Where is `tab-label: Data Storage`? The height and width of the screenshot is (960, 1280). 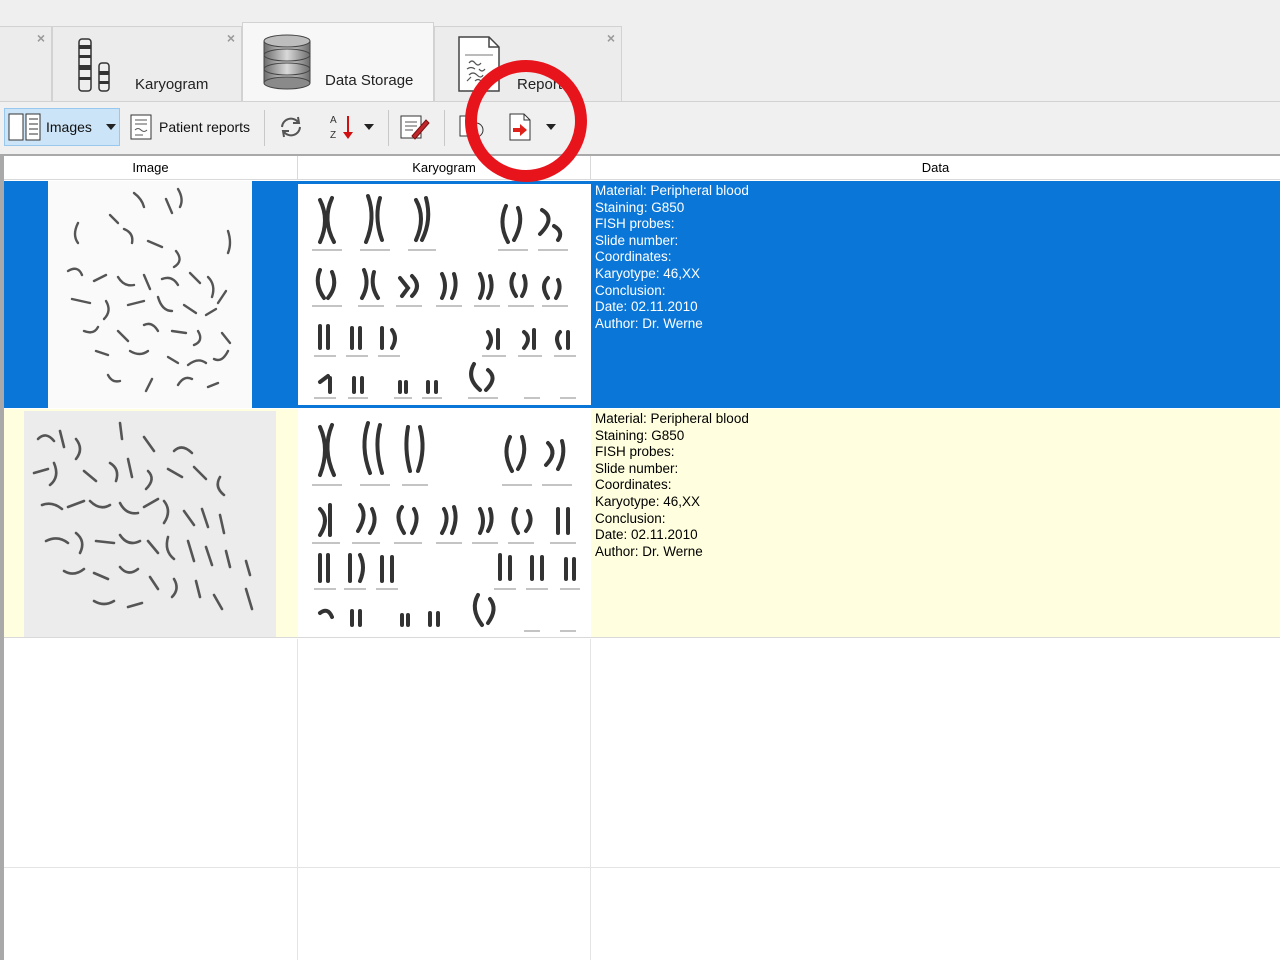 tab-label: Data Storage is located at coordinates (369, 80).